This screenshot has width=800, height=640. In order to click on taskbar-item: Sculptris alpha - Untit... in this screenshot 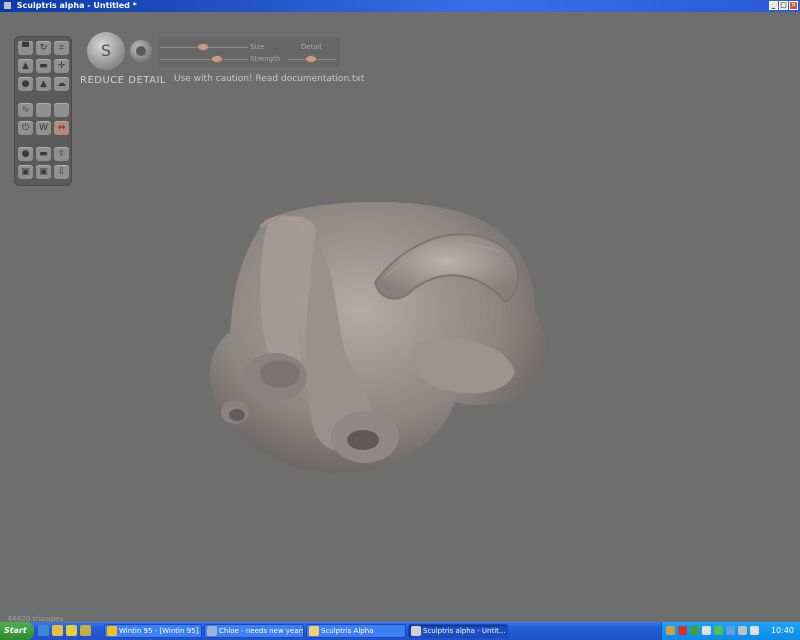, I will do `click(458, 631)`.